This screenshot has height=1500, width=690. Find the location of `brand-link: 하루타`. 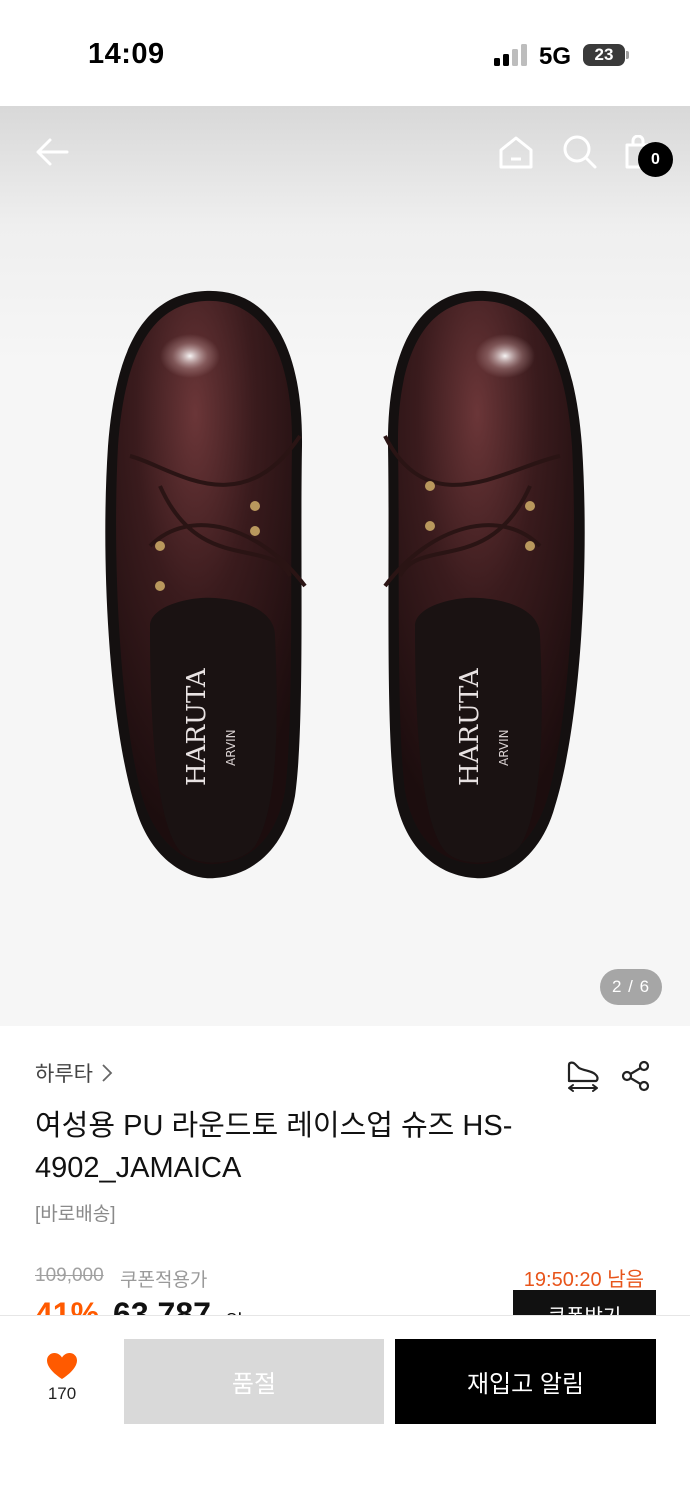

brand-link: 하루타 is located at coordinates (74, 1073).